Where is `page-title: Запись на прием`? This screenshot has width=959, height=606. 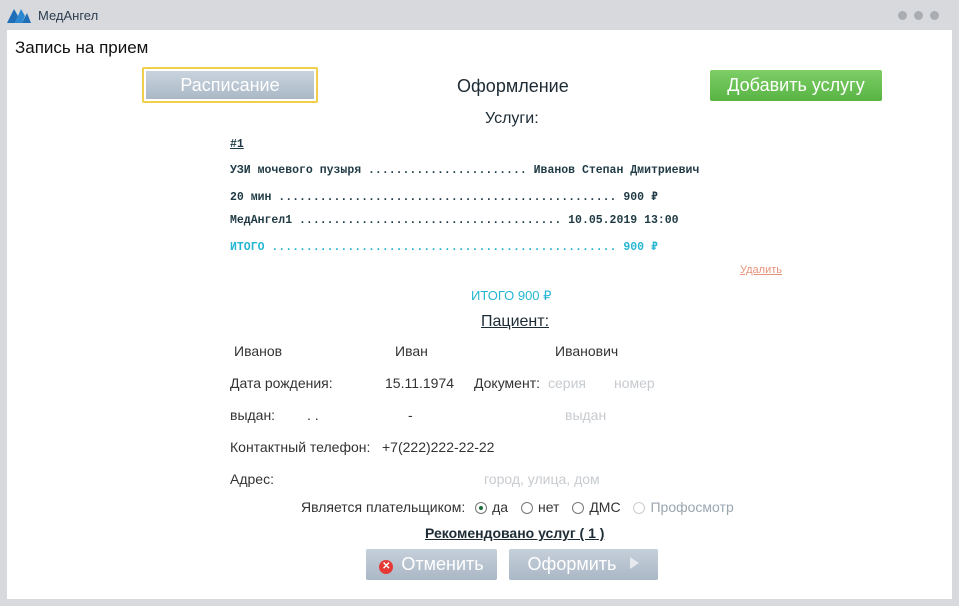 page-title: Запись на прием is located at coordinates (82, 47).